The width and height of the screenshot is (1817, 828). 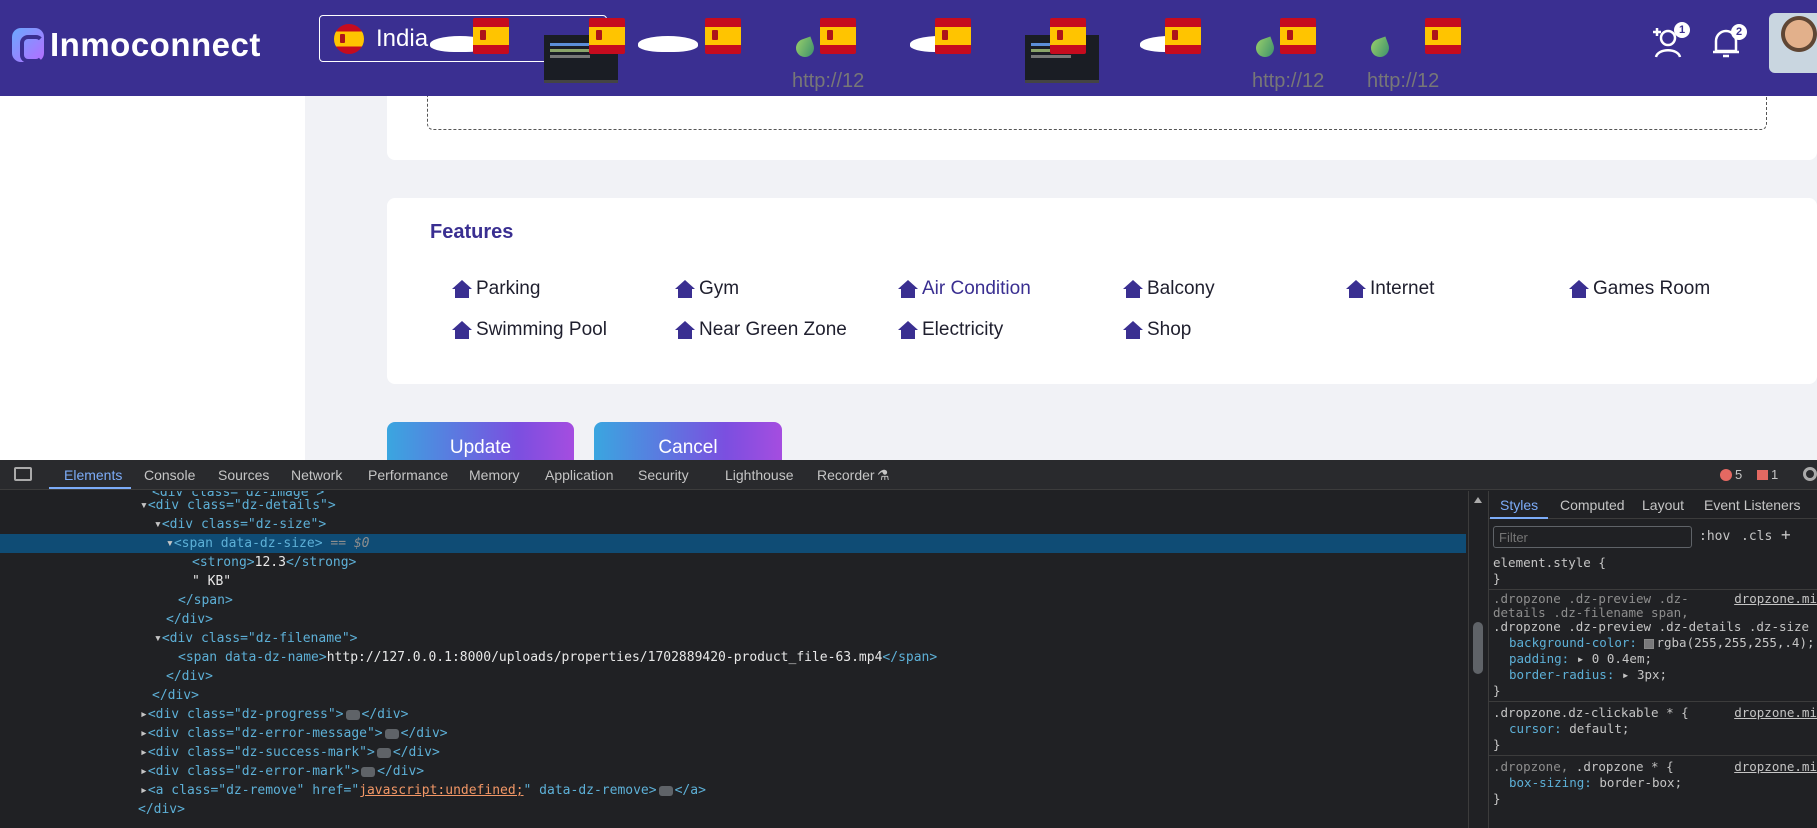 I want to click on scroll-thumb, so click(x=1478, y=648).